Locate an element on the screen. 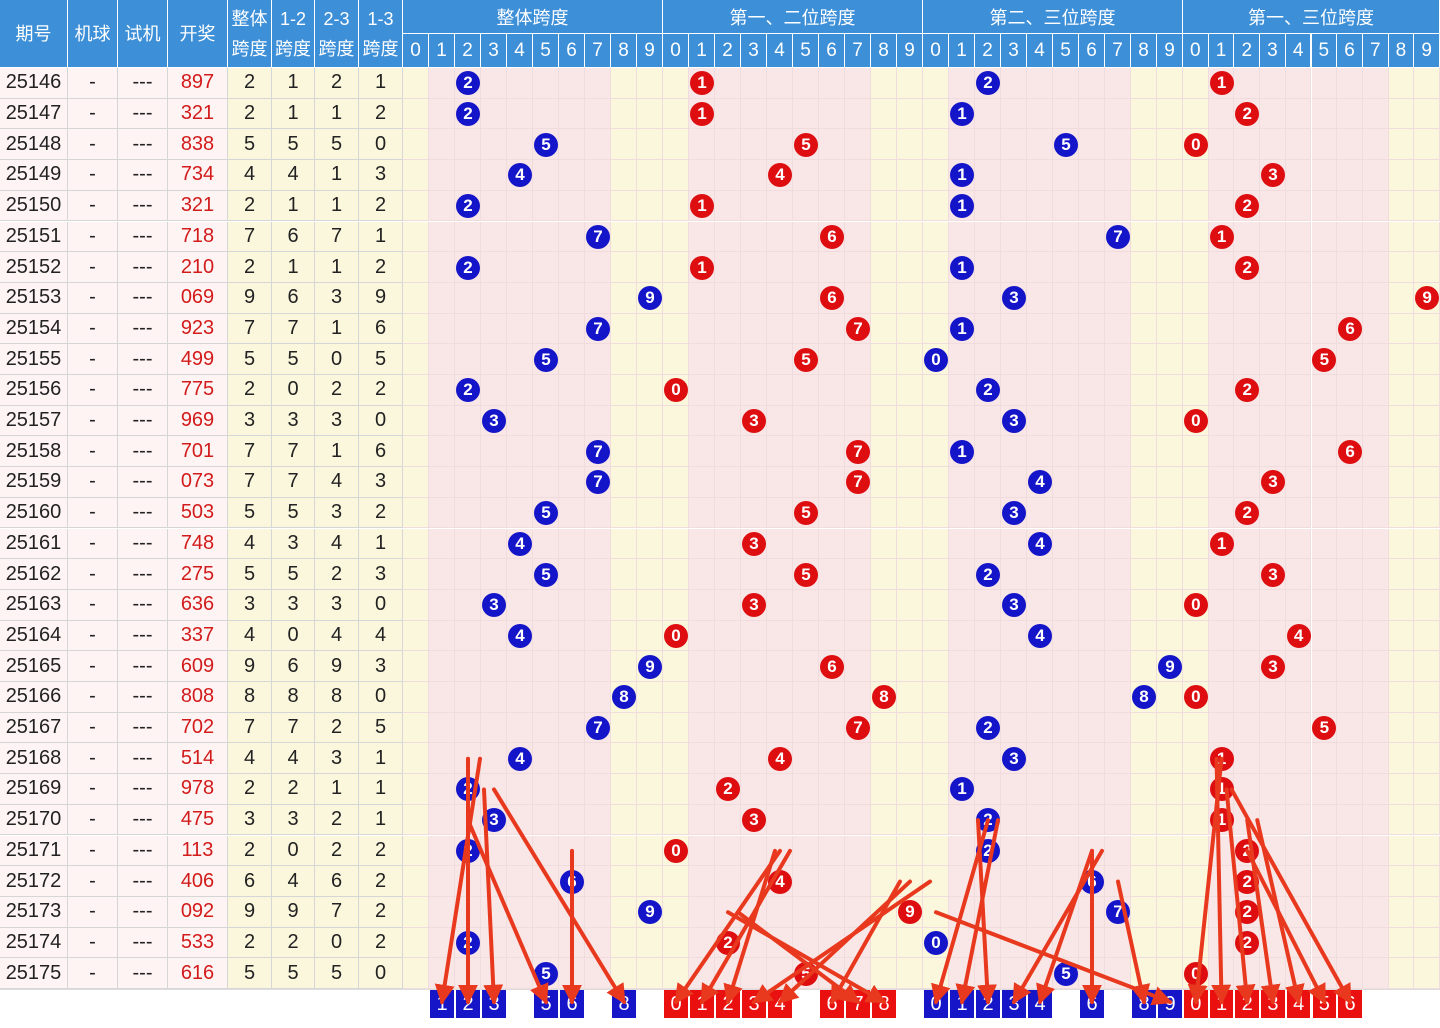 This screenshot has height=1028, width=1440. span-ball: 3 is located at coordinates (1014, 758).